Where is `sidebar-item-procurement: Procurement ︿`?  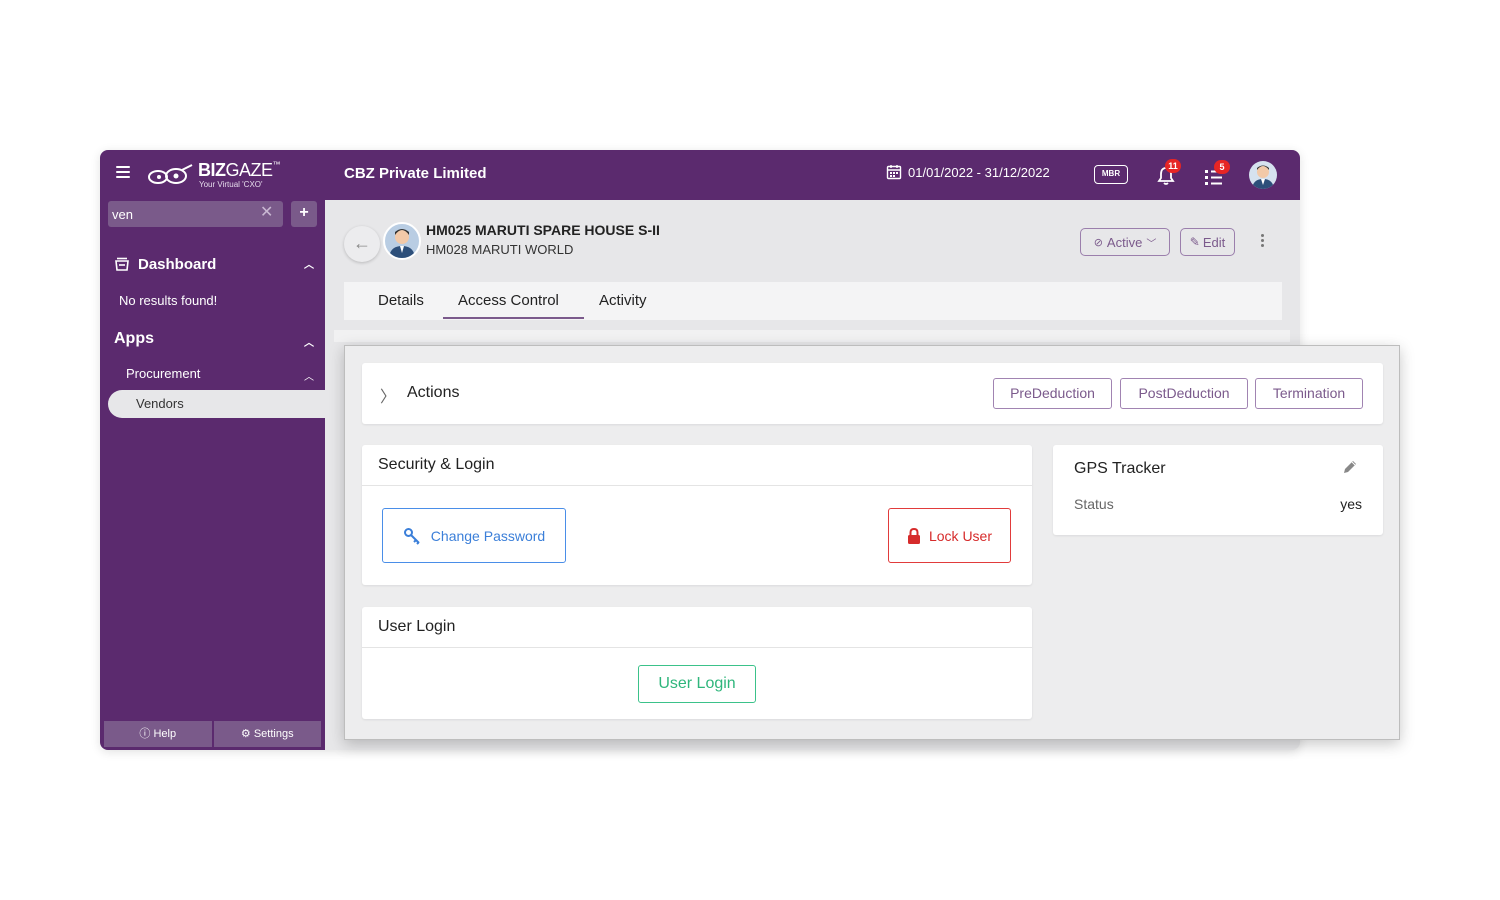
sidebar-item-procurement: Procurement ︿ is located at coordinates (220, 374).